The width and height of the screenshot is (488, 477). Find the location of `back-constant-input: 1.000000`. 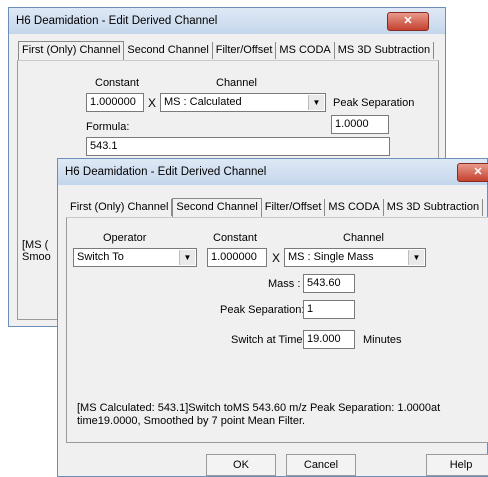

back-constant-input: 1.000000 is located at coordinates (115, 102).